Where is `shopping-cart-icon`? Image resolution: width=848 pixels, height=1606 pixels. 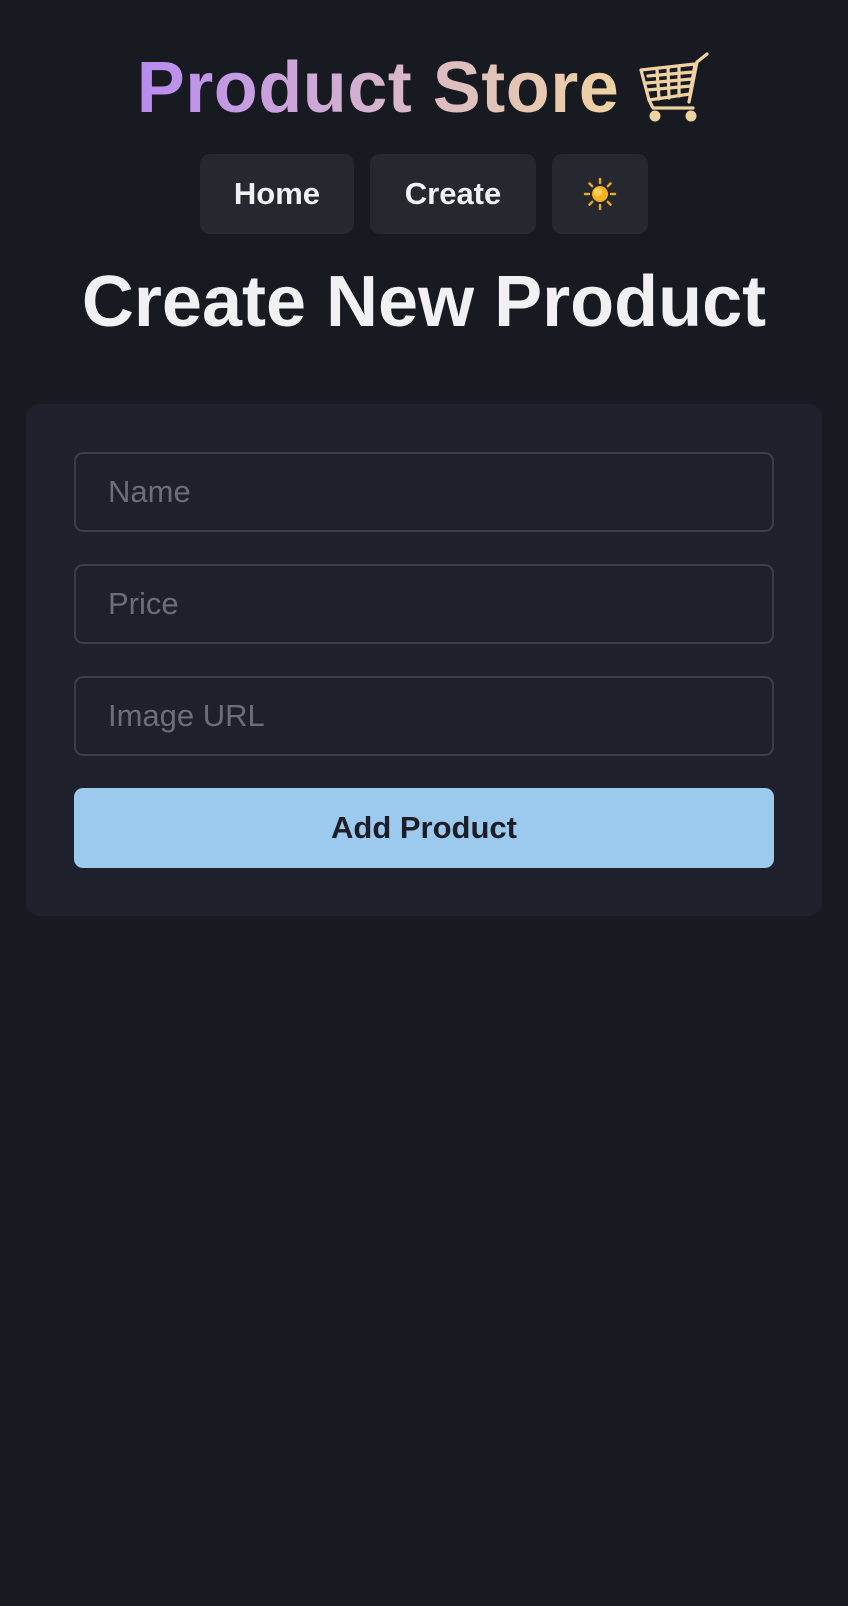
shopping-cart-icon is located at coordinates (673, 88).